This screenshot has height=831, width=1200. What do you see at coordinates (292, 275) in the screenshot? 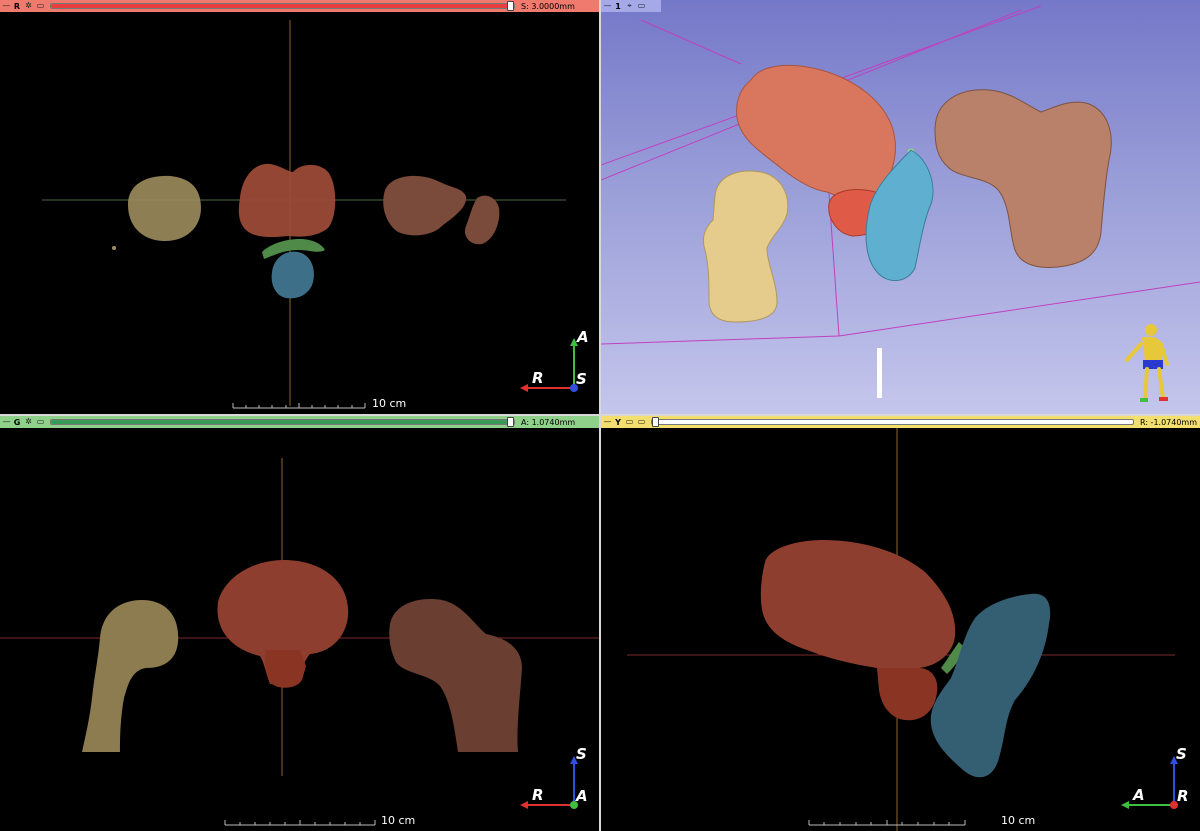
I see `bladder-segment` at bounding box center [292, 275].